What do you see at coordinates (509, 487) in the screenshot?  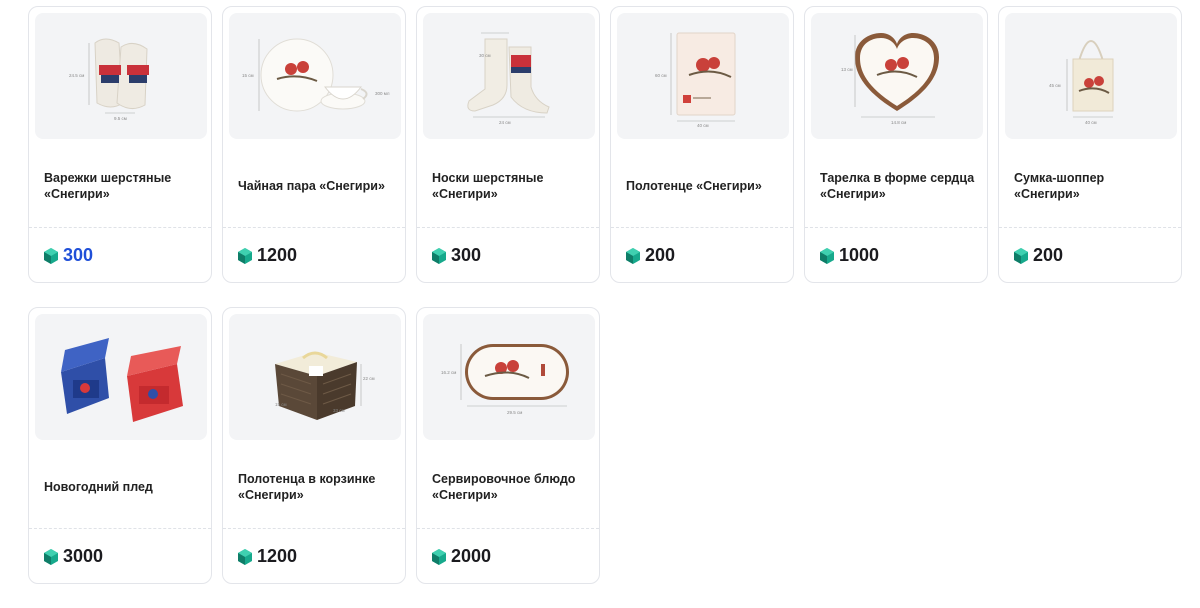 I see `product-title: Сервировочное блюдо «Снегири»` at bounding box center [509, 487].